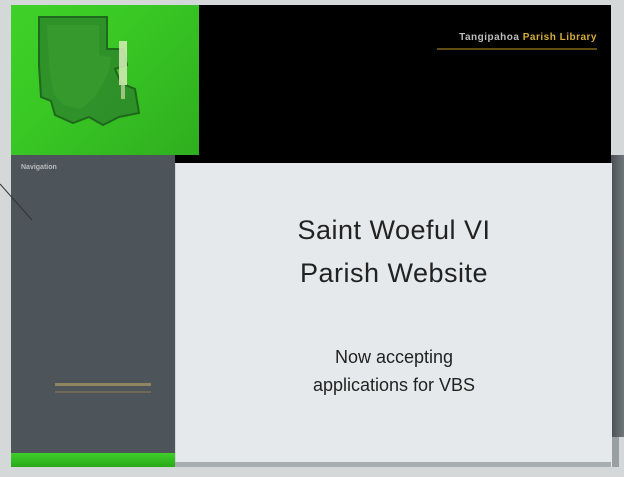  What do you see at coordinates (89, 71) in the screenshot?
I see `louisiana-map-logo-icon` at bounding box center [89, 71].